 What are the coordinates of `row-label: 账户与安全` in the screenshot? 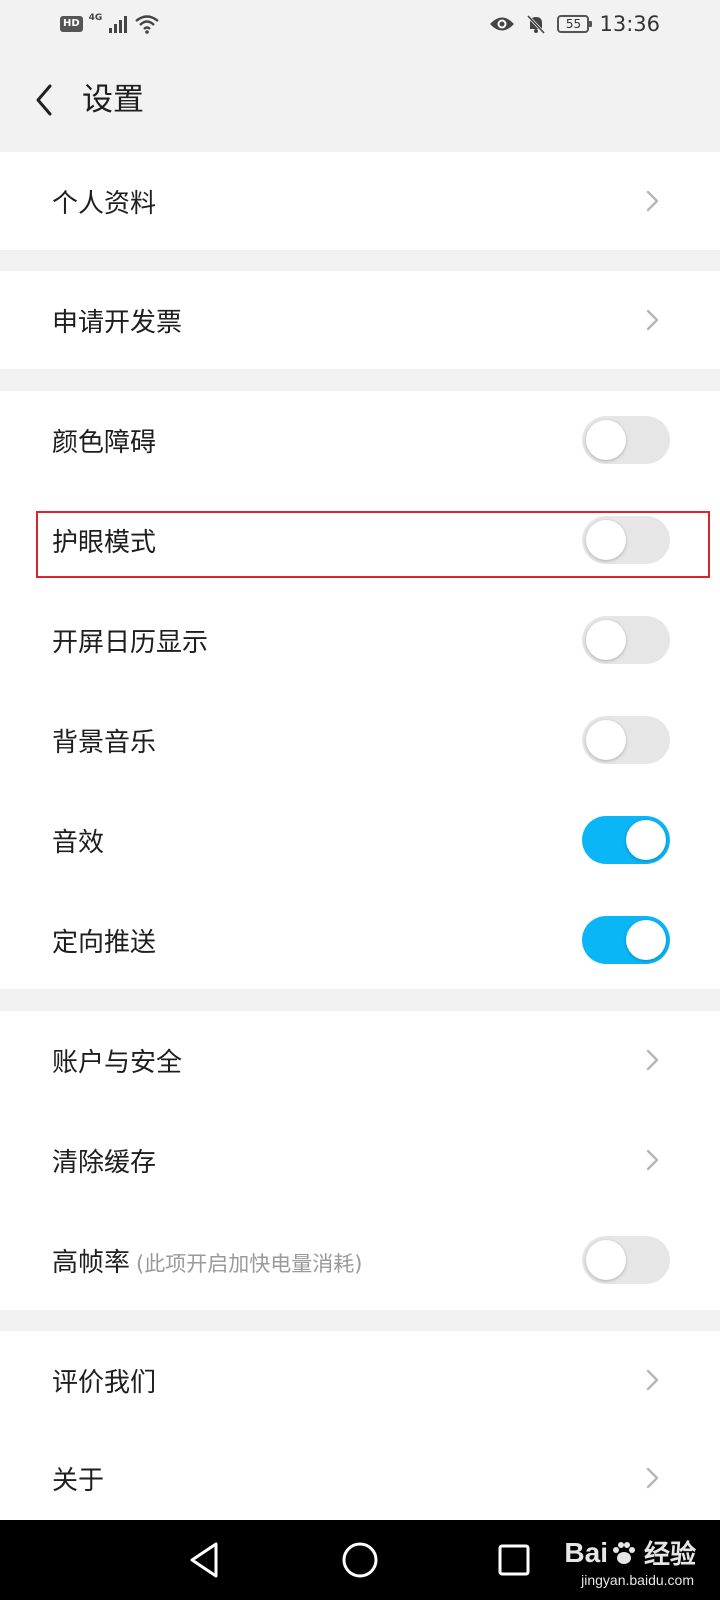 It's located at (117, 1062).